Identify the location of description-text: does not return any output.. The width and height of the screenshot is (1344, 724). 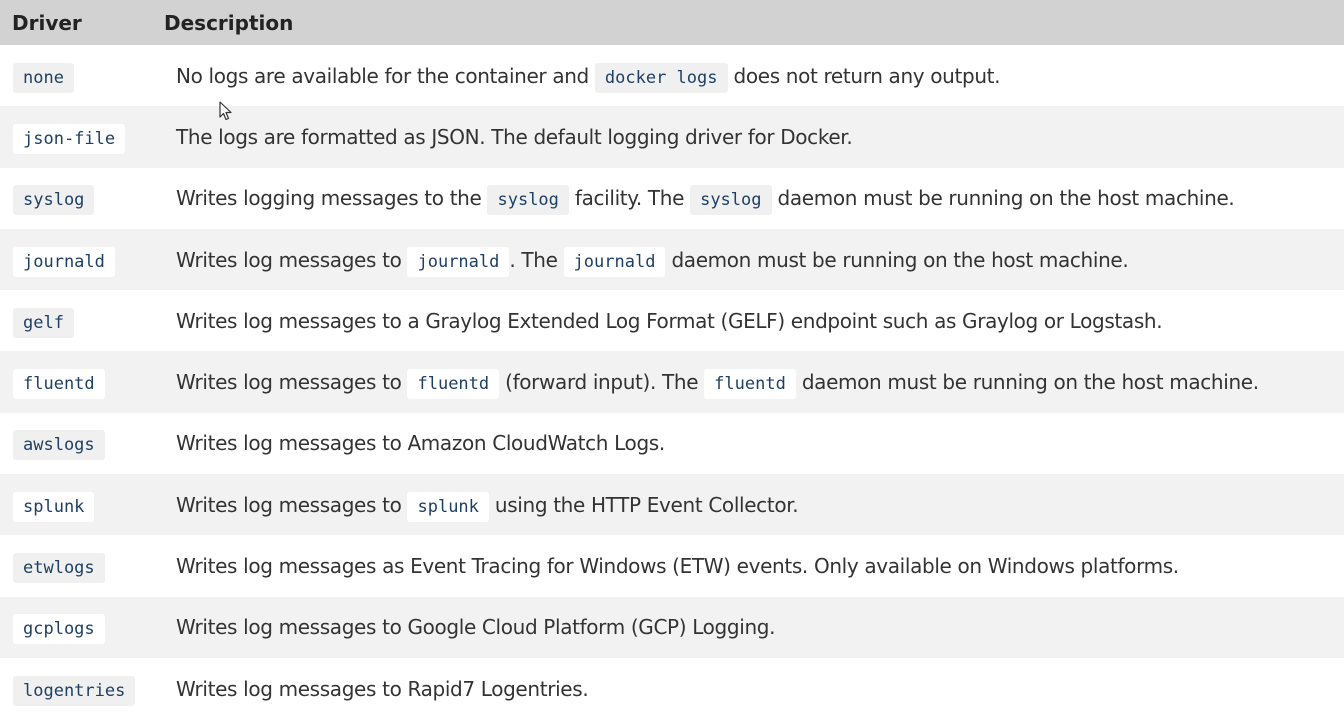
(864, 75).